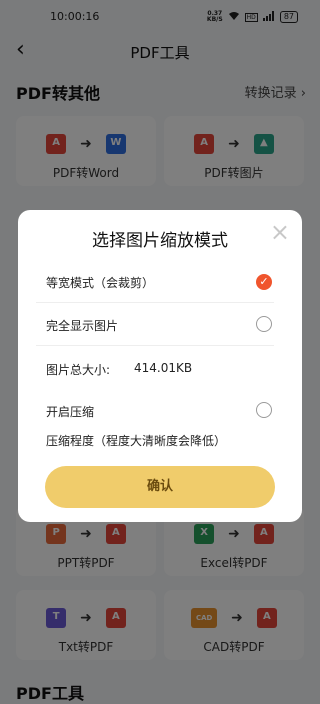  Describe the element at coordinates (280, 232) in the screenshot. I see `close-icon: ×` at that location.